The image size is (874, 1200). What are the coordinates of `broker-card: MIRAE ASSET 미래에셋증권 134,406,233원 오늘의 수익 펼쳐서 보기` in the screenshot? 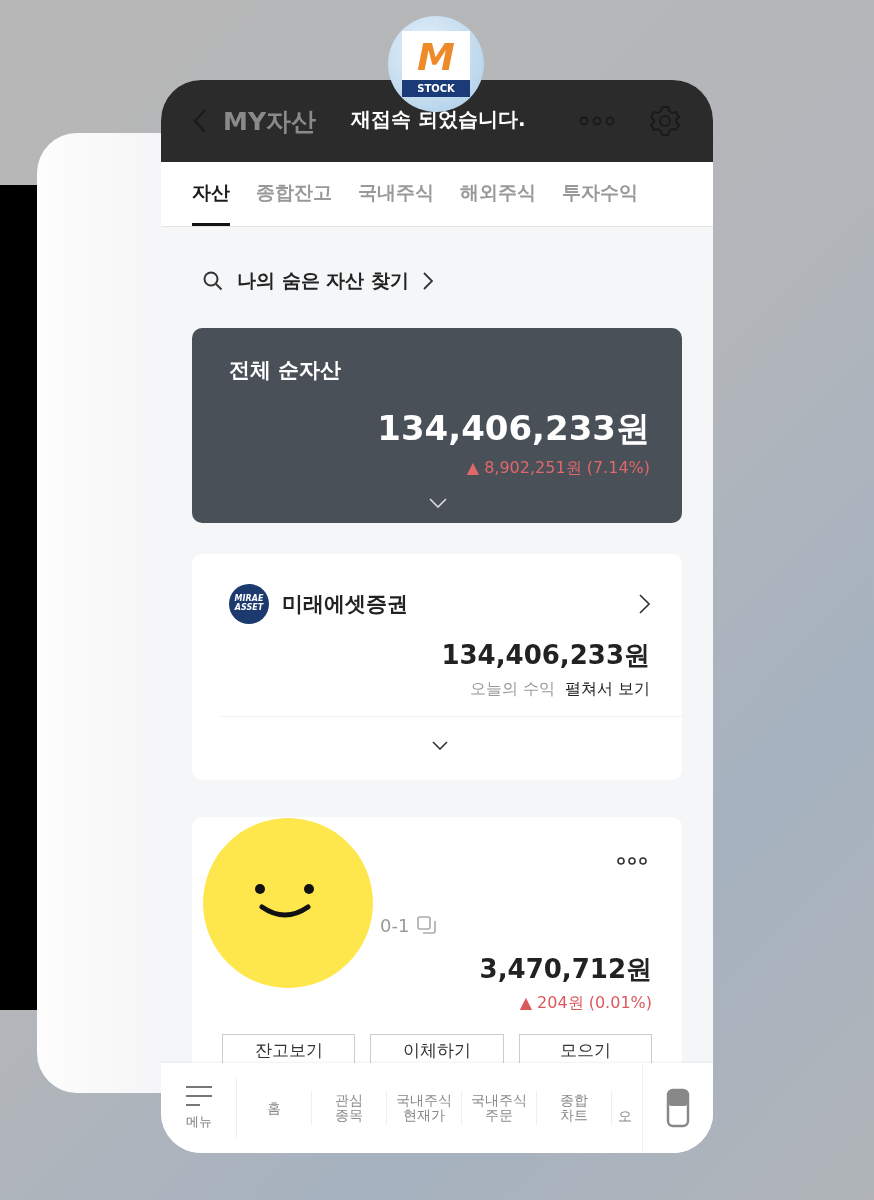 It's located at (437, 667).